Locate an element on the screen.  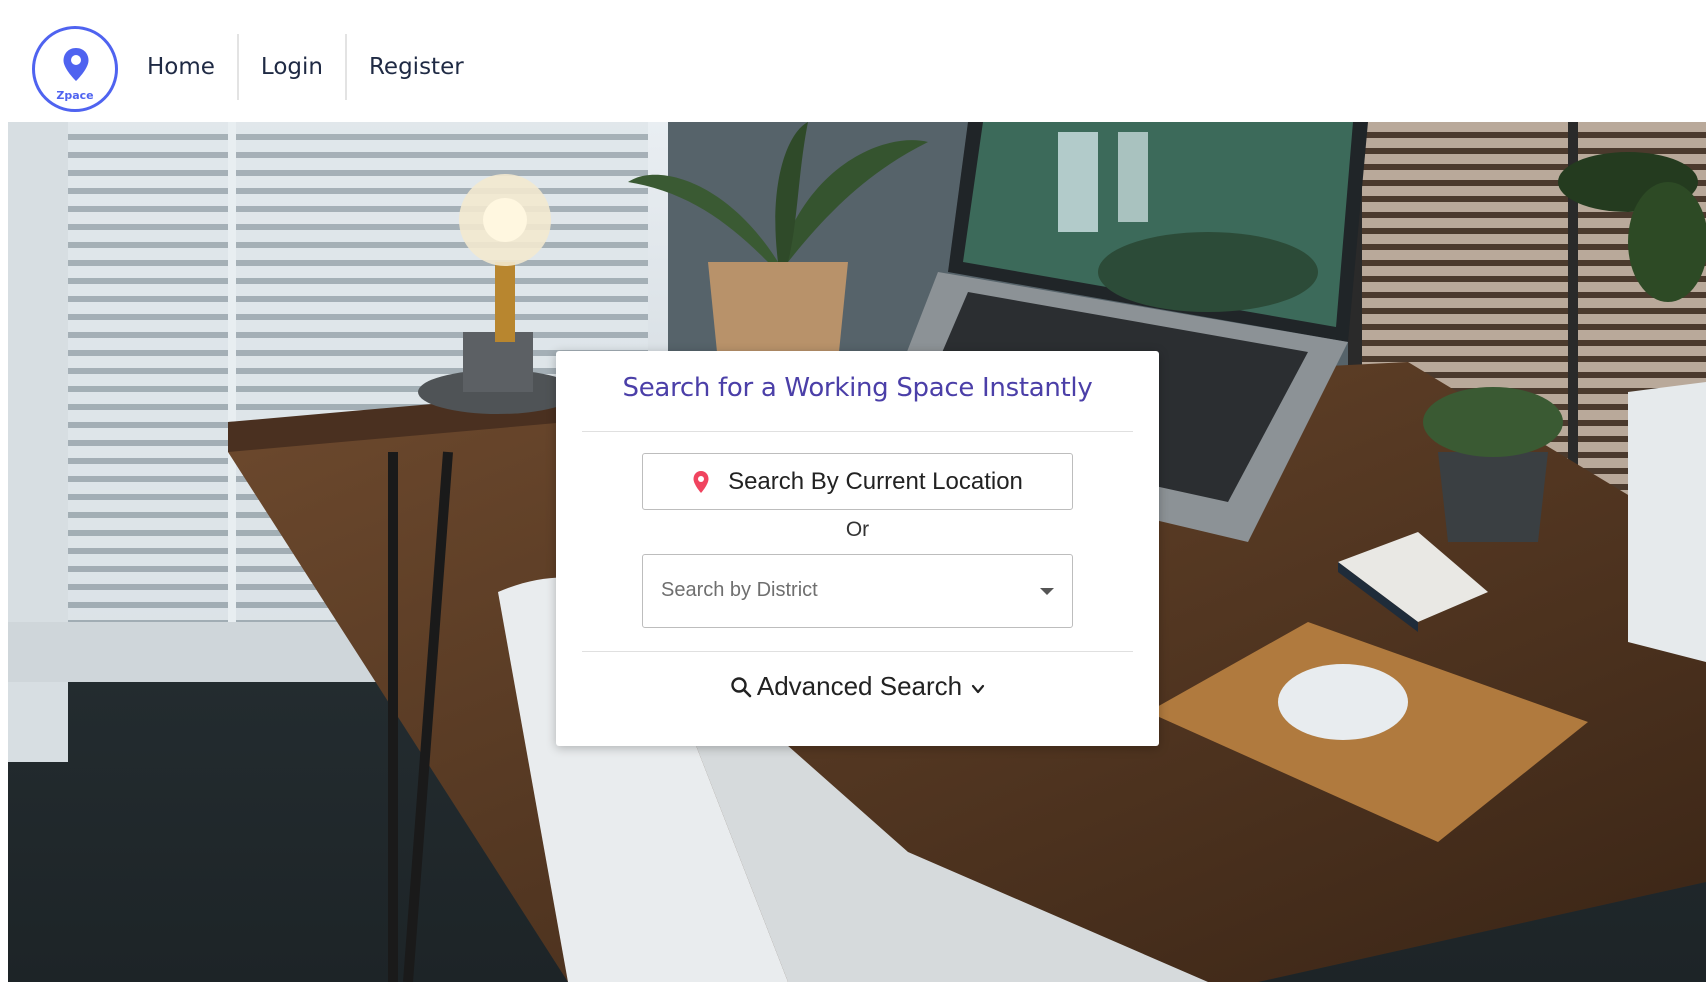
dropdown-caret-icon is located at coordinates (1047, 591).